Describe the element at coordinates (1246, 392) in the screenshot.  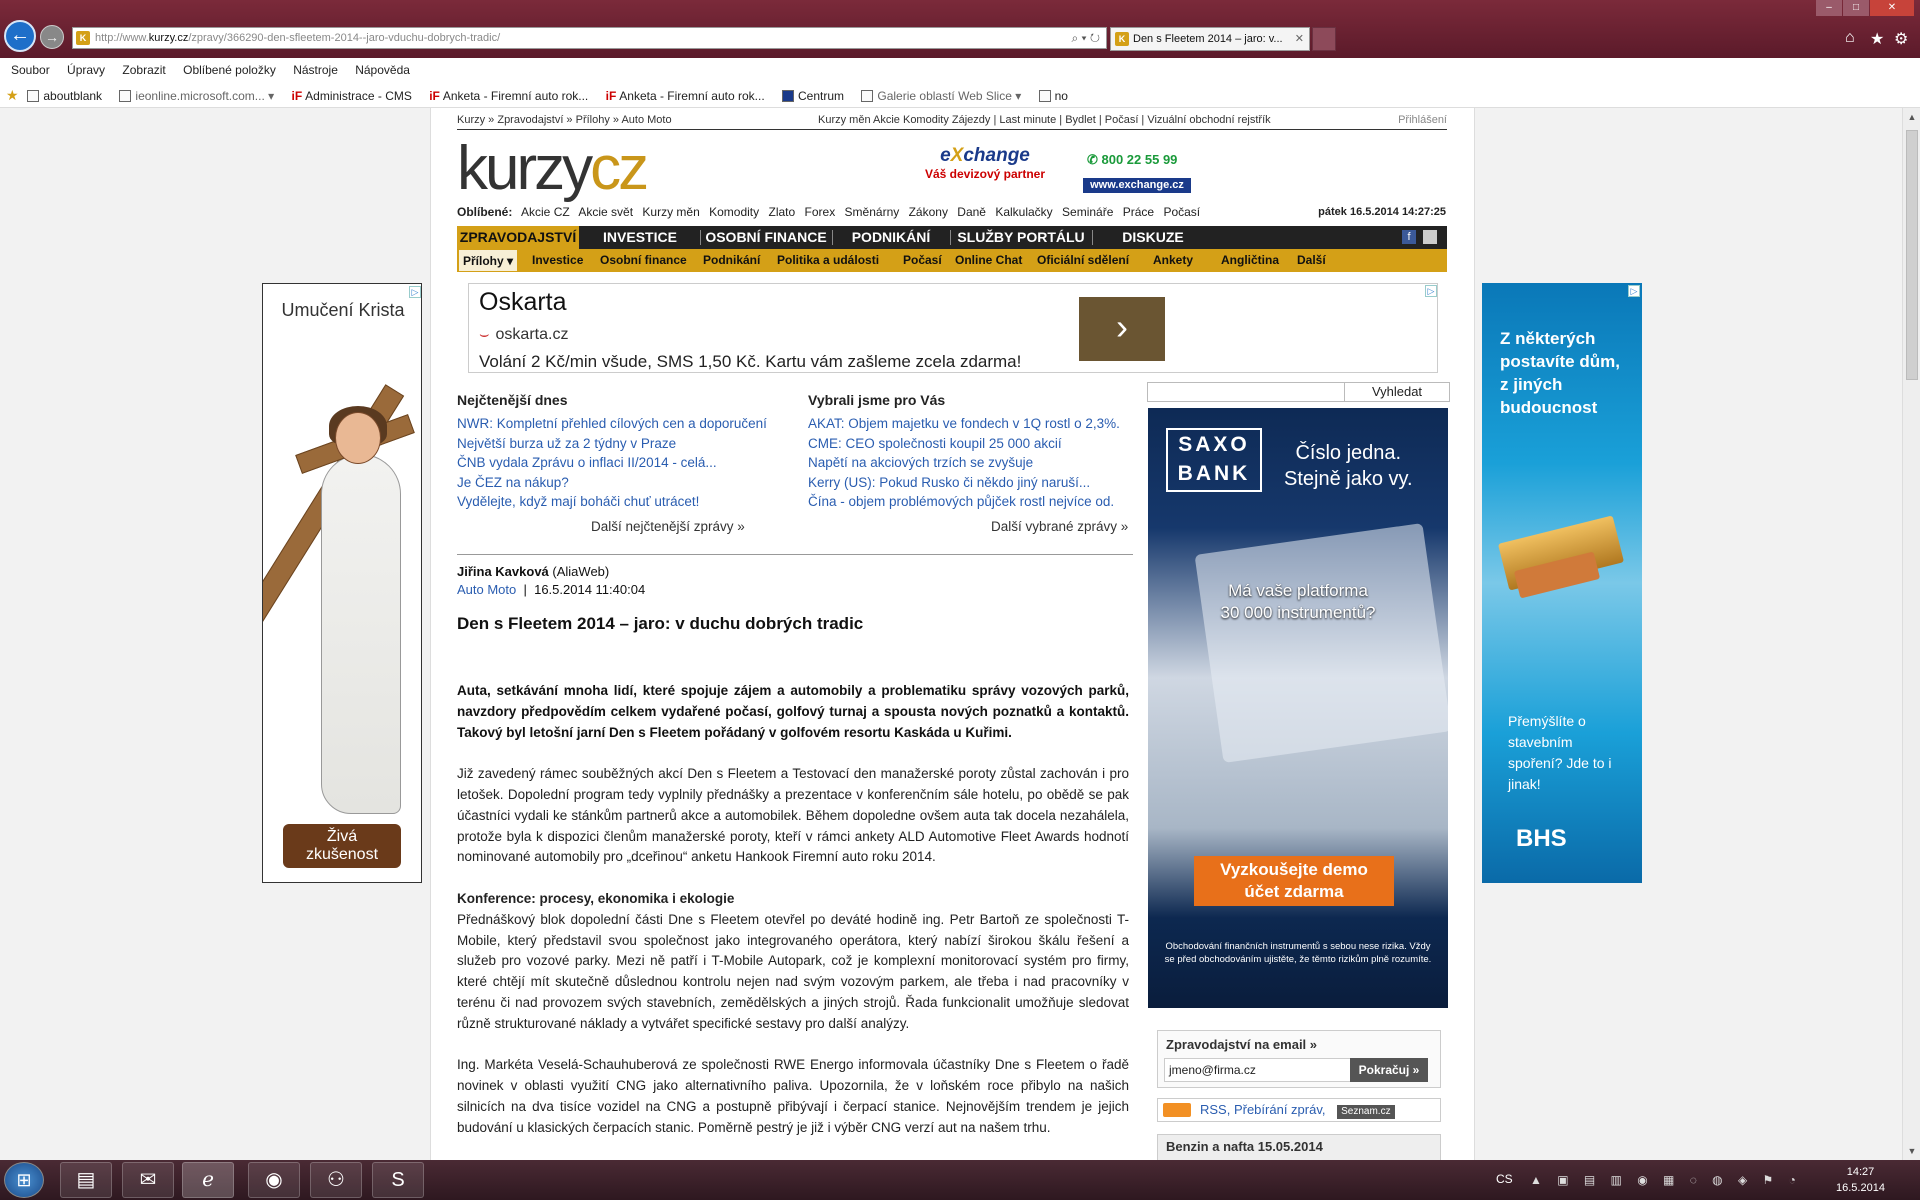
I see `search-input` at that location.